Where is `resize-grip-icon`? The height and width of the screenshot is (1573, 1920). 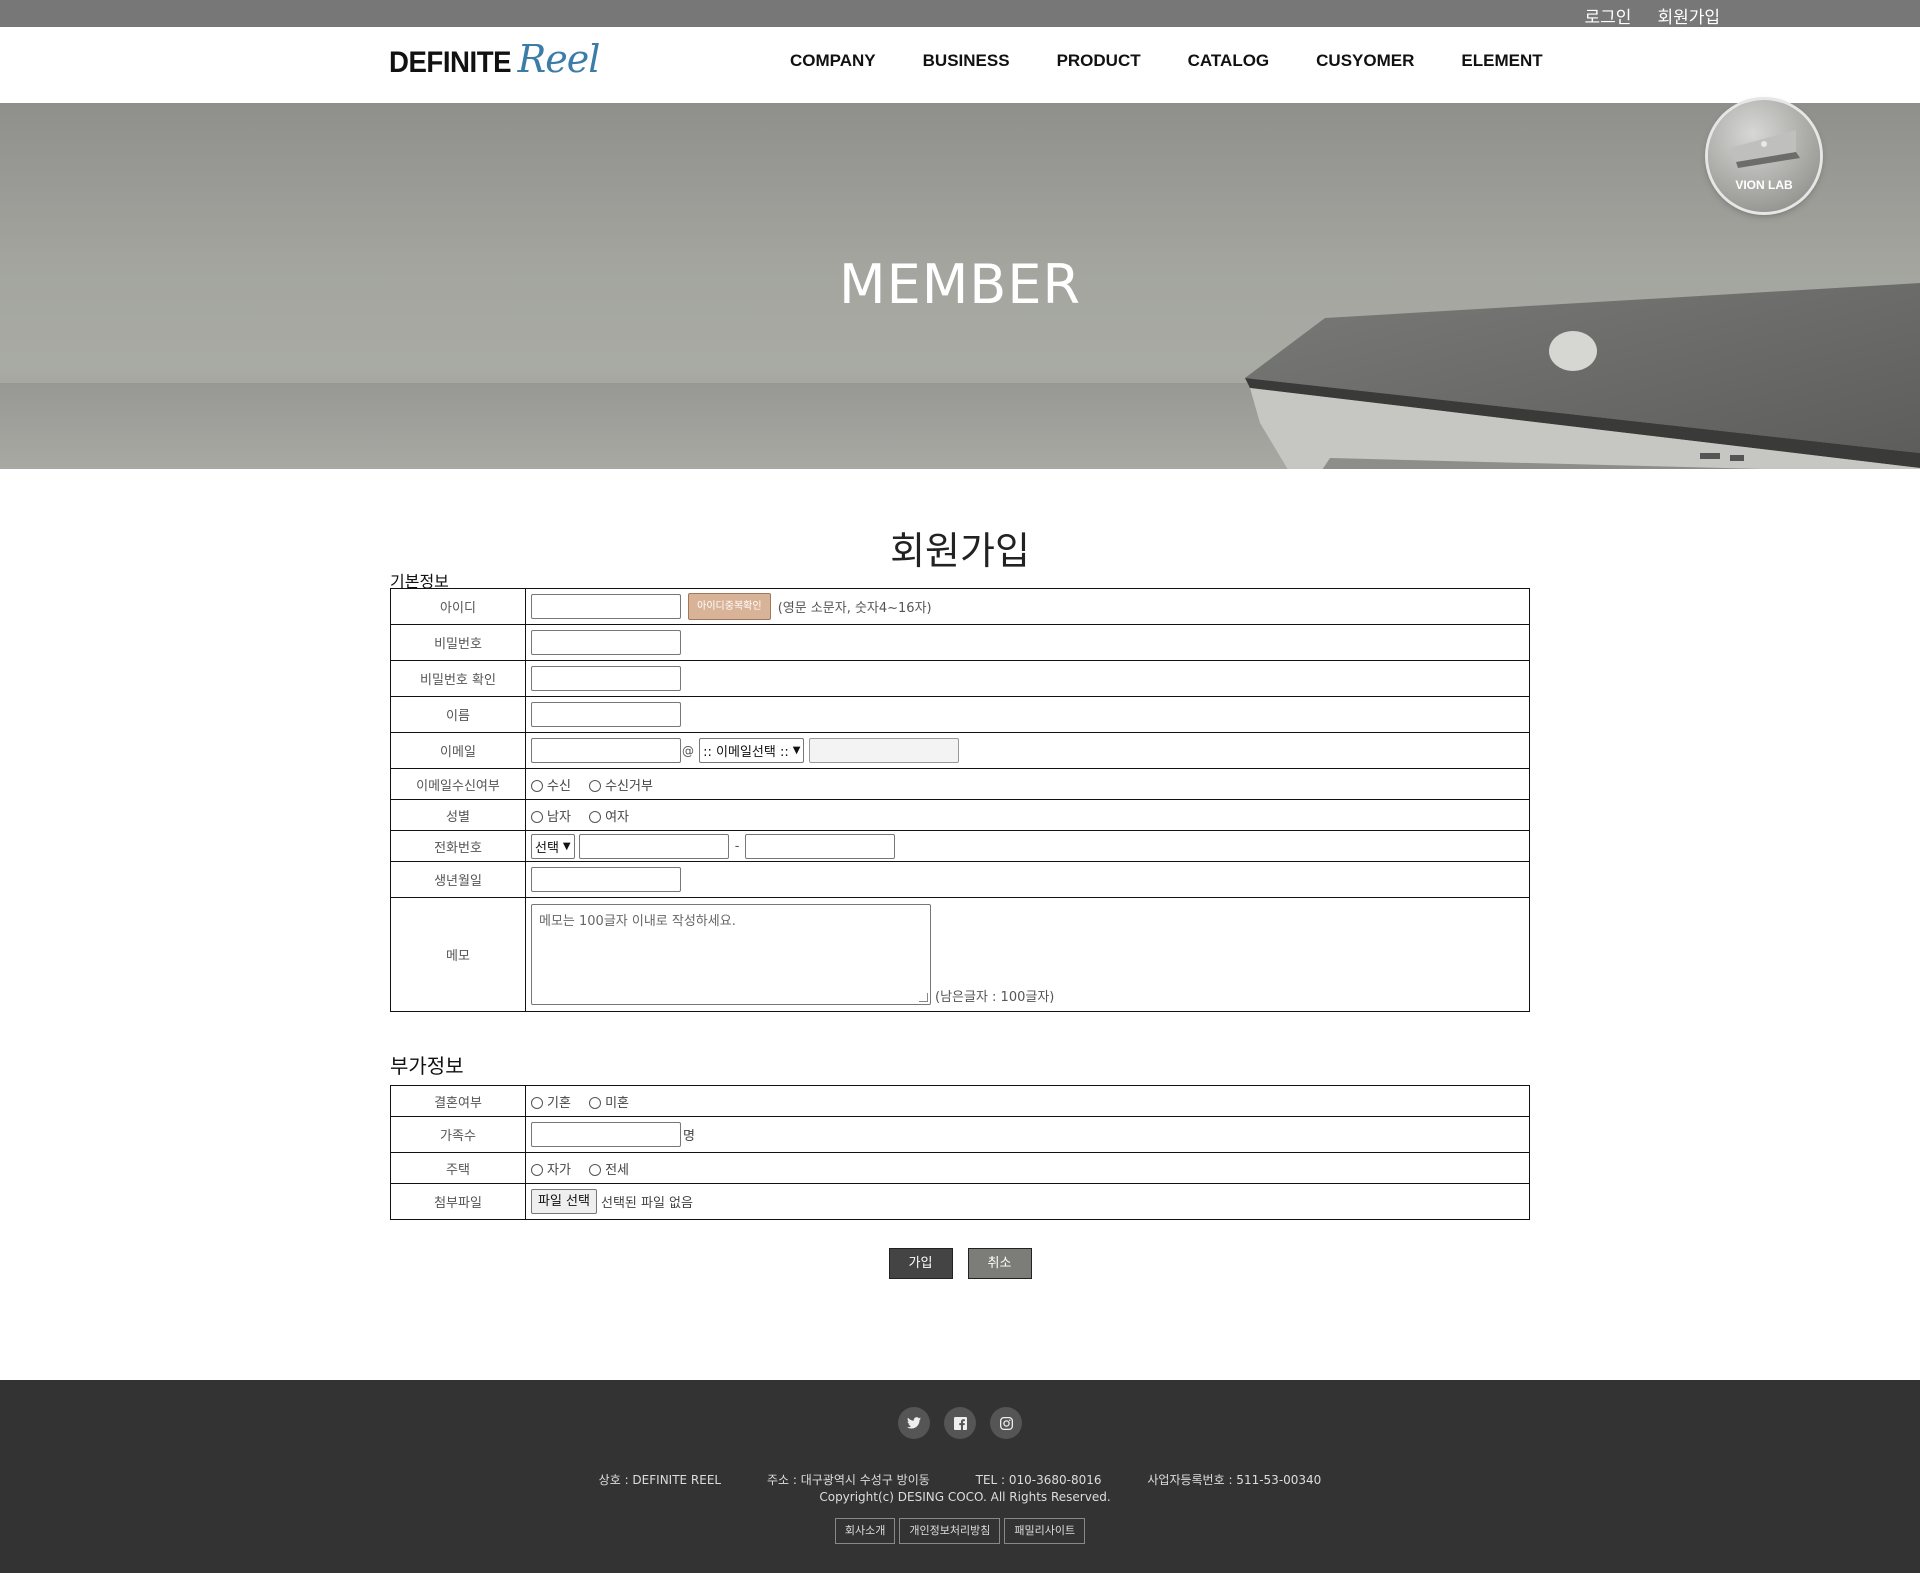 resize-grip-icon is located at coordinates (923, 997).